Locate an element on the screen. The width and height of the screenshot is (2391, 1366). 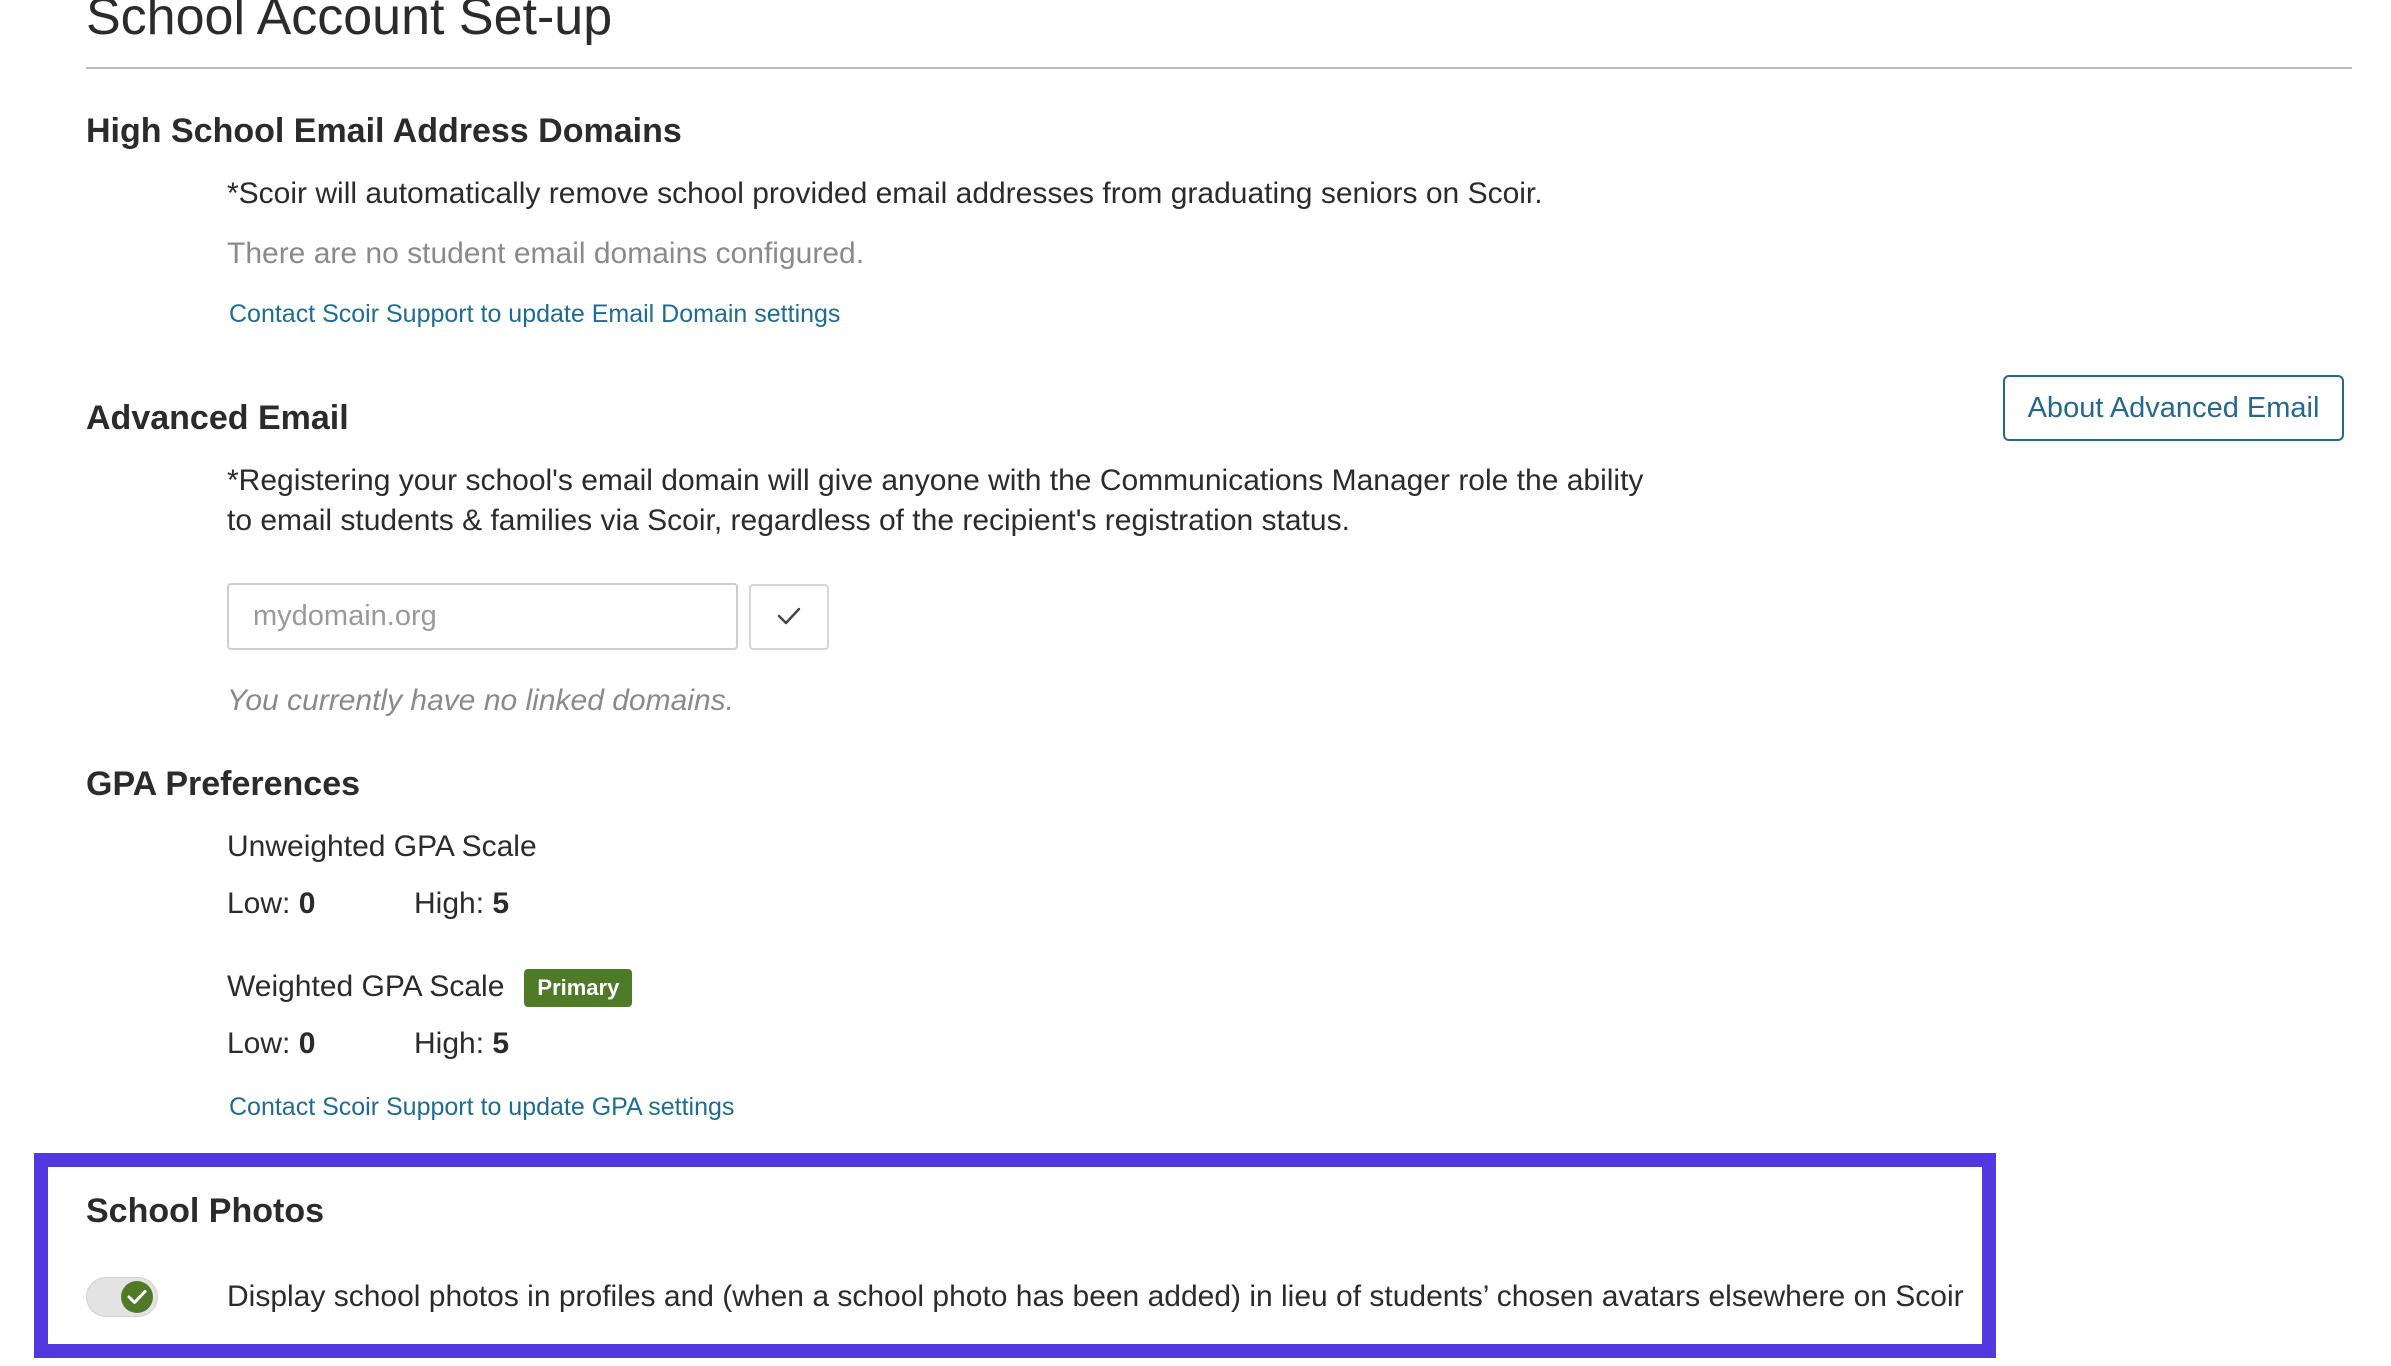
title-divider is located at coordinates (1219, 68).